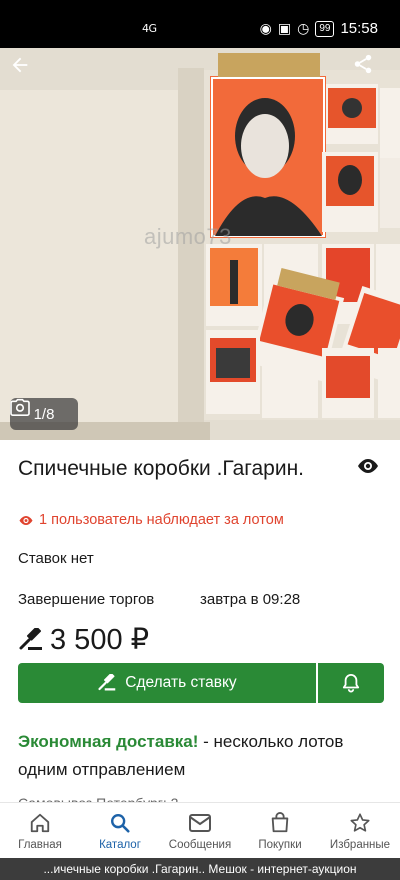 The height and width of the screenshot is (880, 400). I want to click on eye-status-icon: ◉, so click(265, 28).